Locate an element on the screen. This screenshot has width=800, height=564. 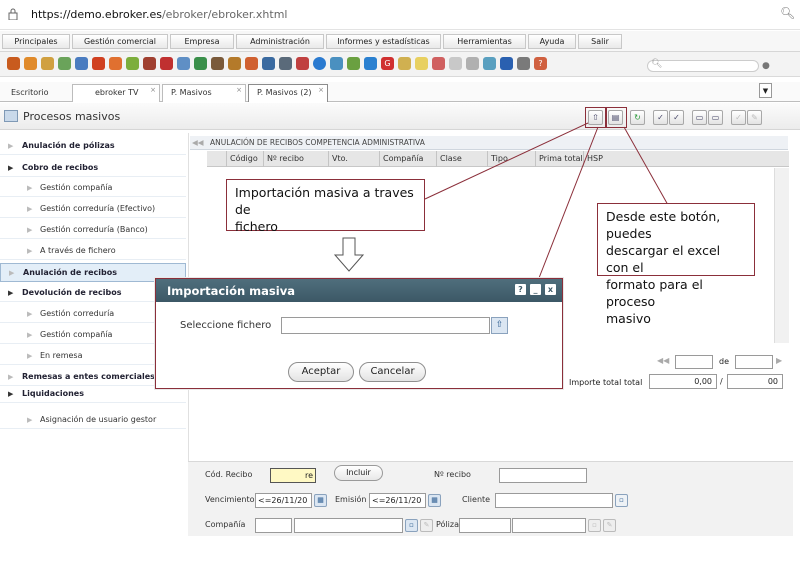
user-icon is located at coordinates (30, 63).